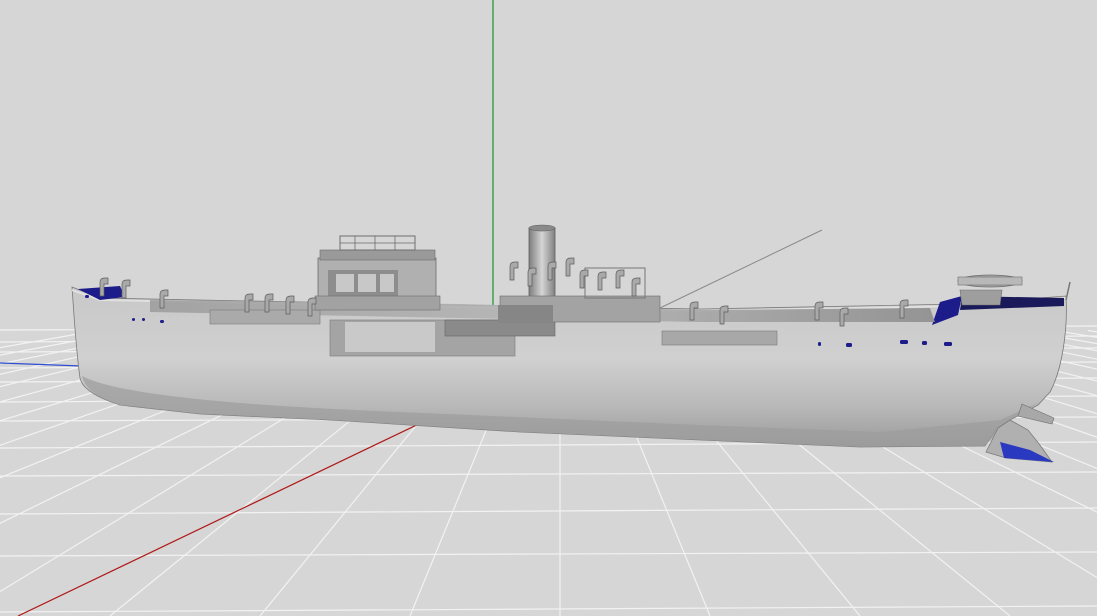 The width and height of the screenshot is (1097, 616). I want to click on aft-deckhouse, so click(719, 338).